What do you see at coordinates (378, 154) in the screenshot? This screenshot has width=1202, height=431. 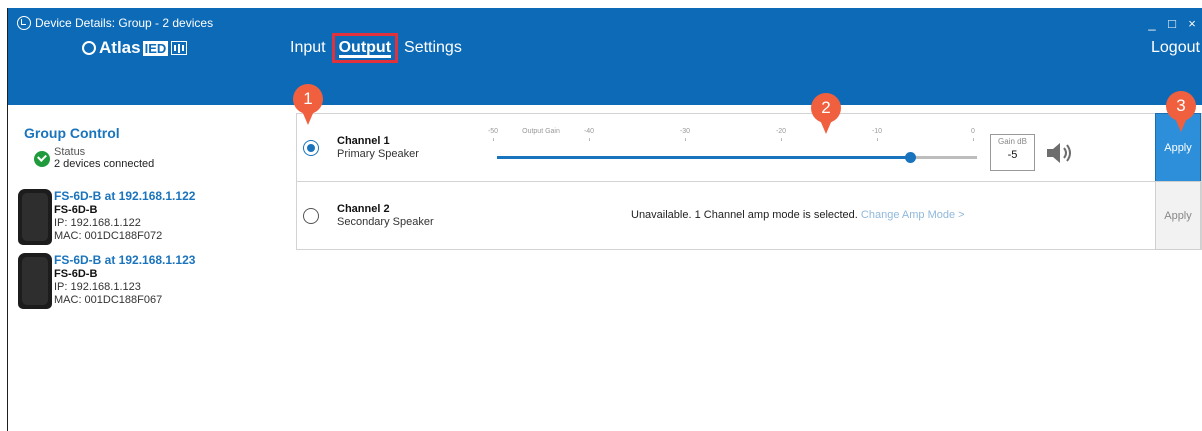 I see `channel-description: Primary Speaker` at bounding box center [378, 154].